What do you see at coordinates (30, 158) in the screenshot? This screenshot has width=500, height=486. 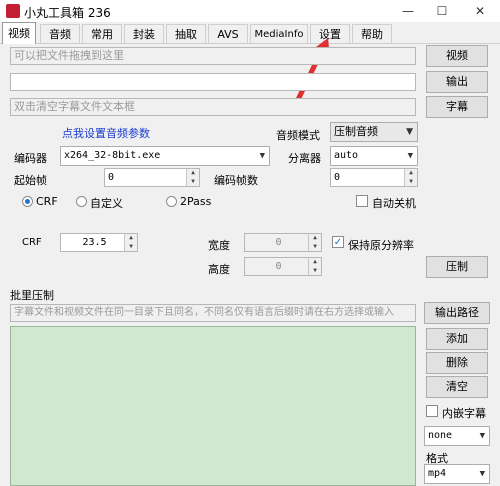 I see `encoder-label: 编码器` at bounding box center [30, 158].